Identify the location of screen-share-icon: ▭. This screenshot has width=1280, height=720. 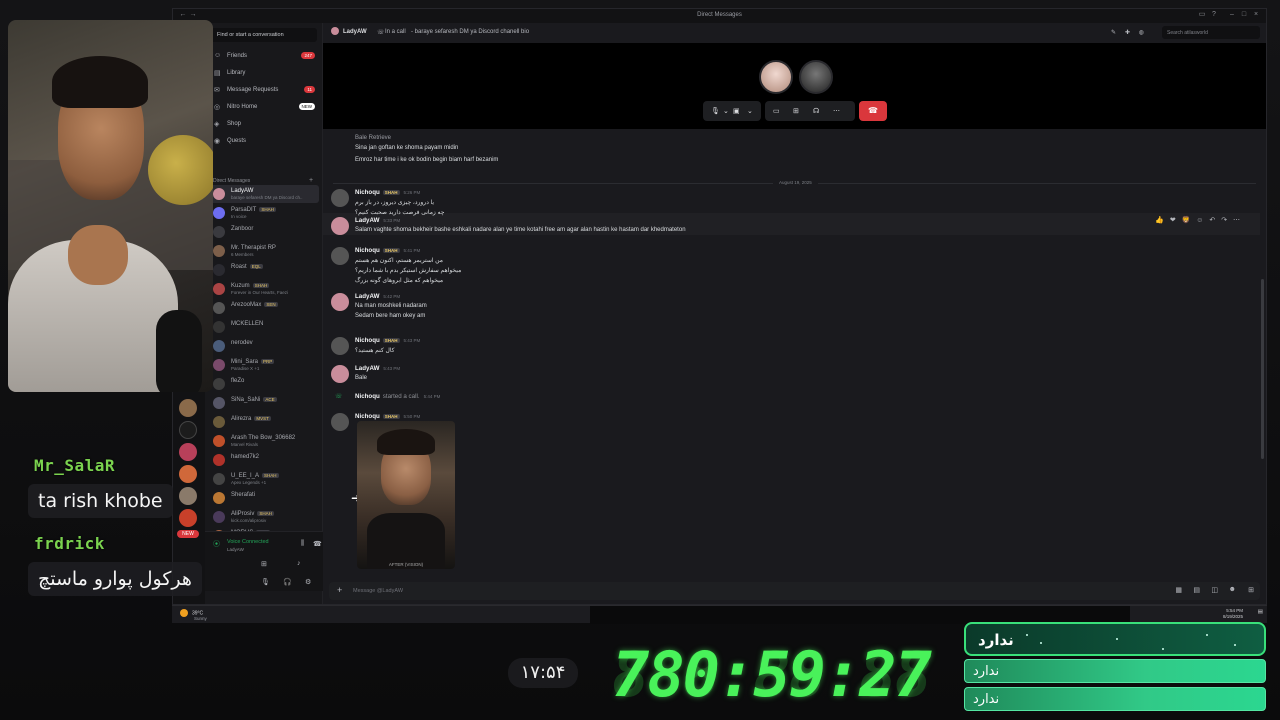
(776, 111).